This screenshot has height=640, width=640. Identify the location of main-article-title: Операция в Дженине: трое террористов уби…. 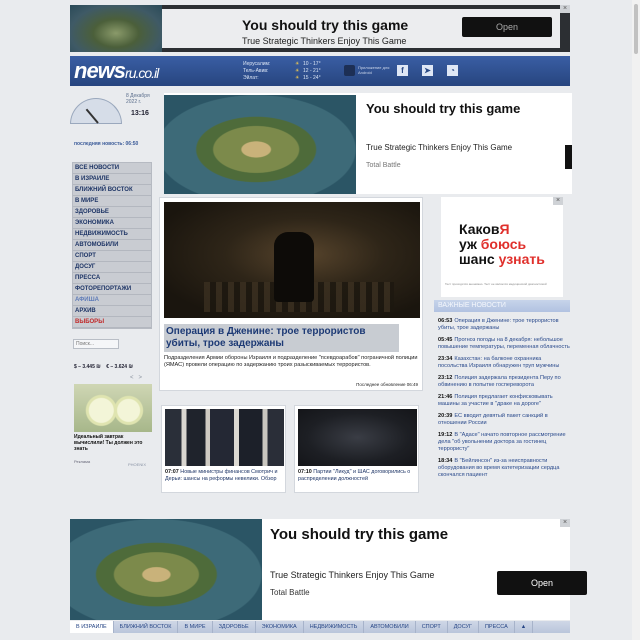
(281, 338).